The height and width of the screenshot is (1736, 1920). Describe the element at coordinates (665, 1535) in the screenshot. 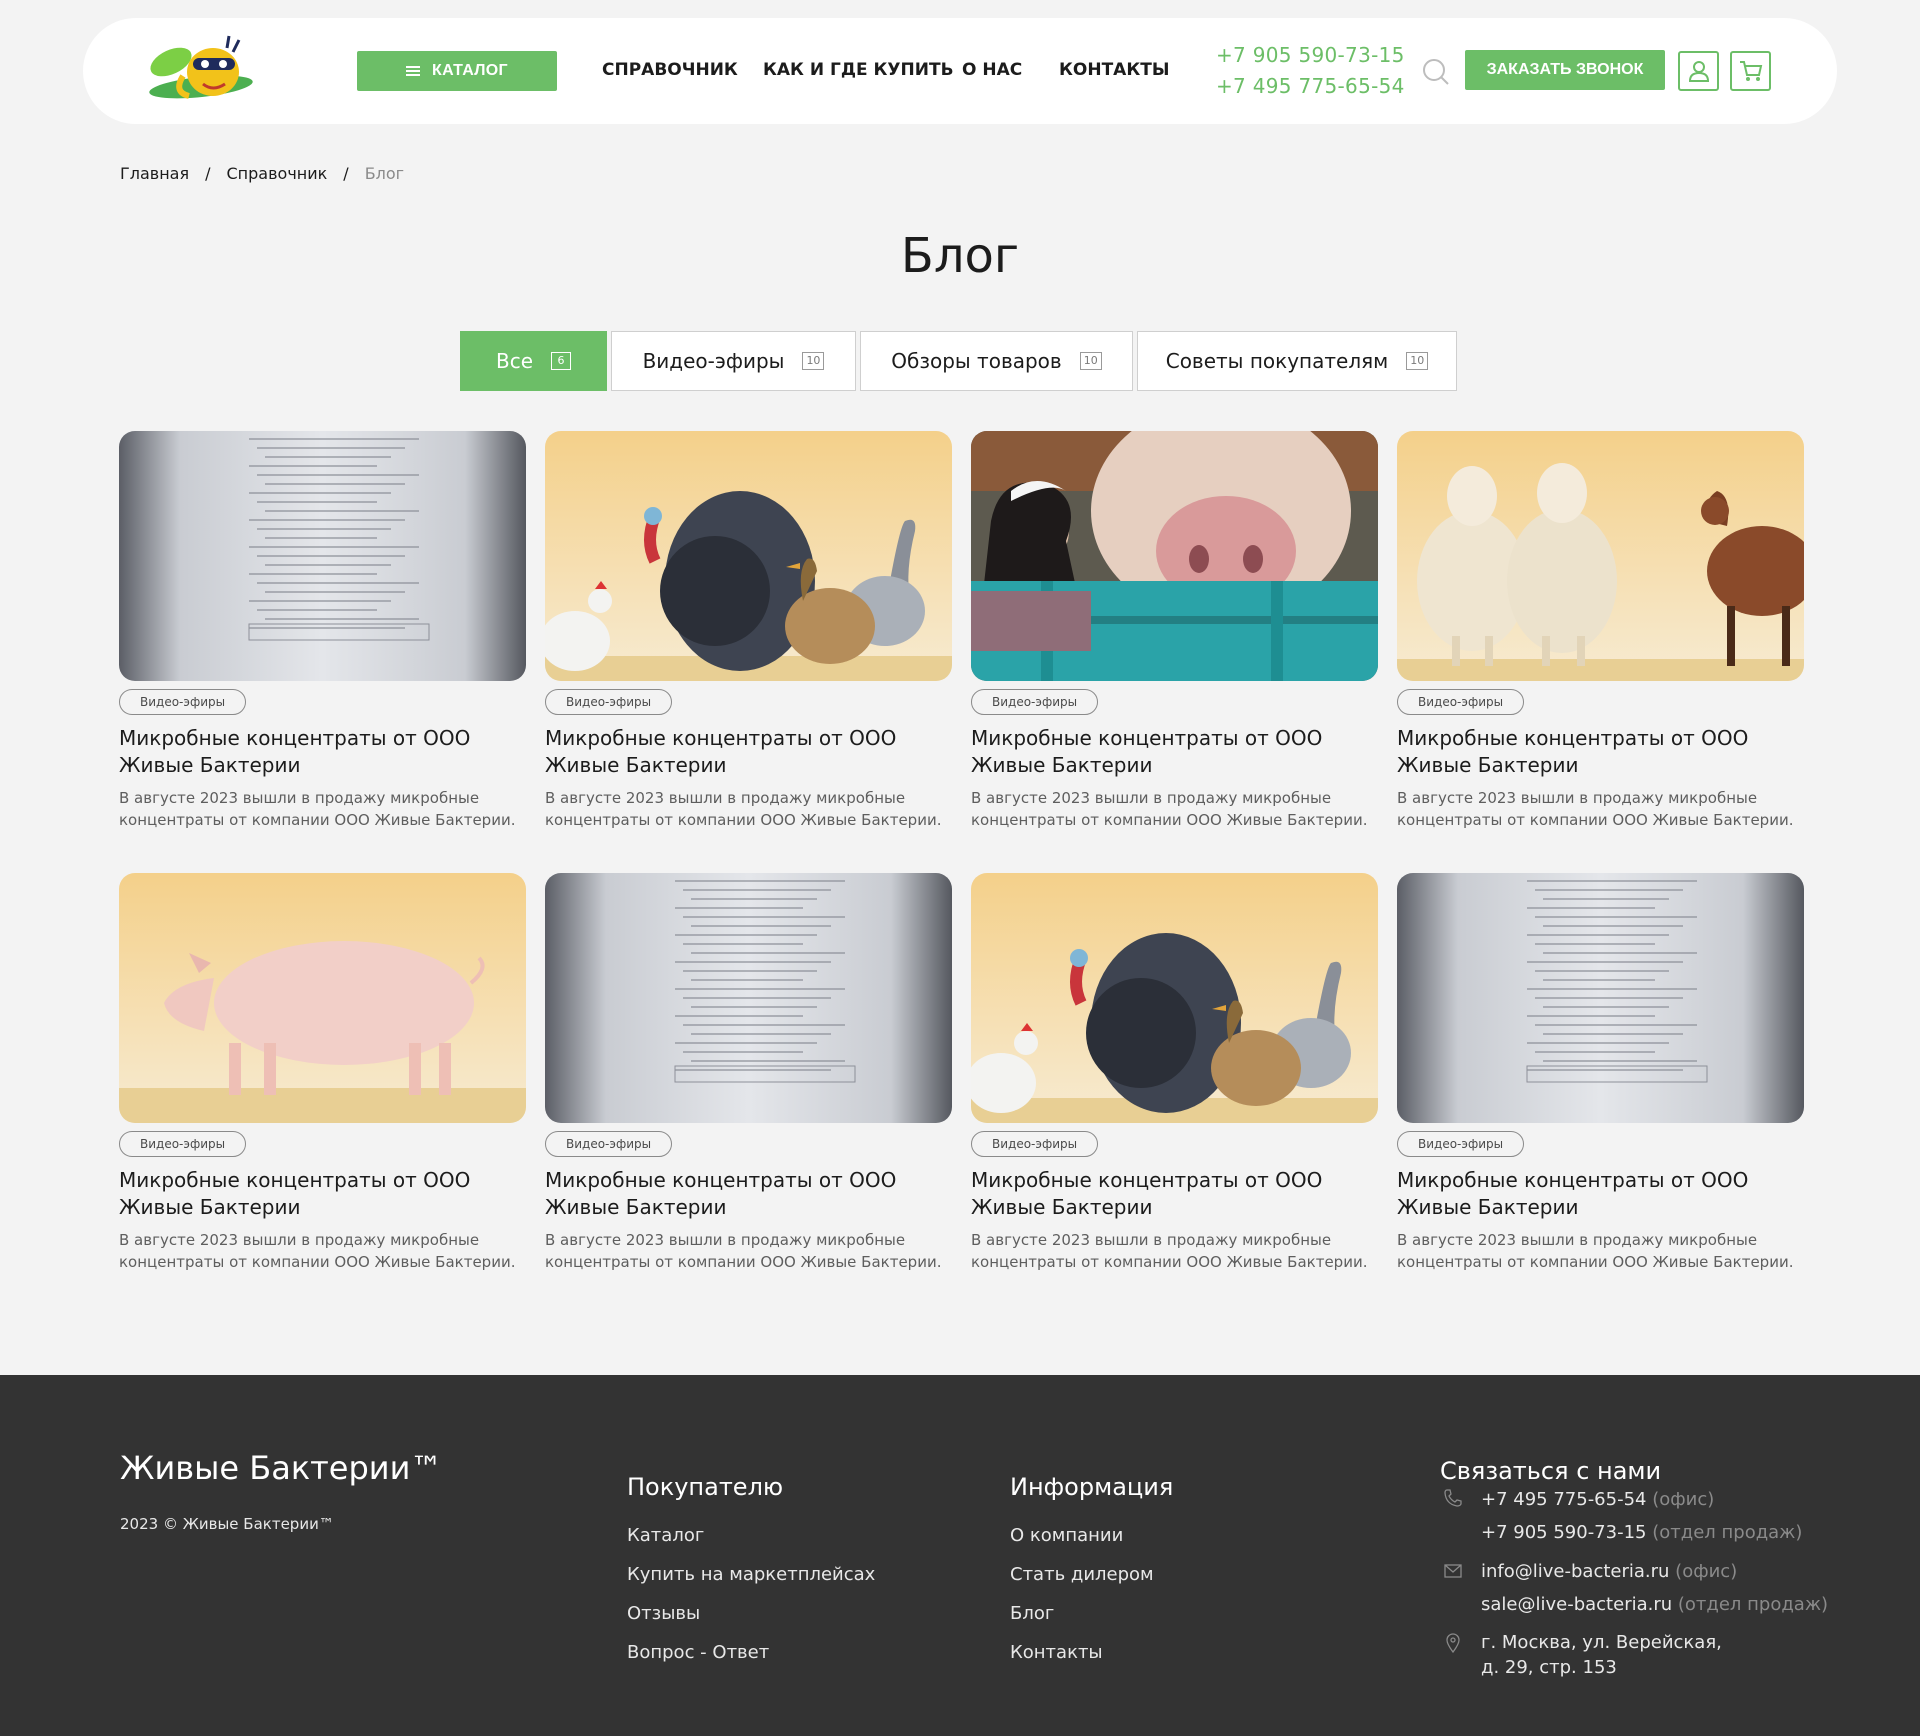

I see `footer-link-catalog: Каталог` at that location.